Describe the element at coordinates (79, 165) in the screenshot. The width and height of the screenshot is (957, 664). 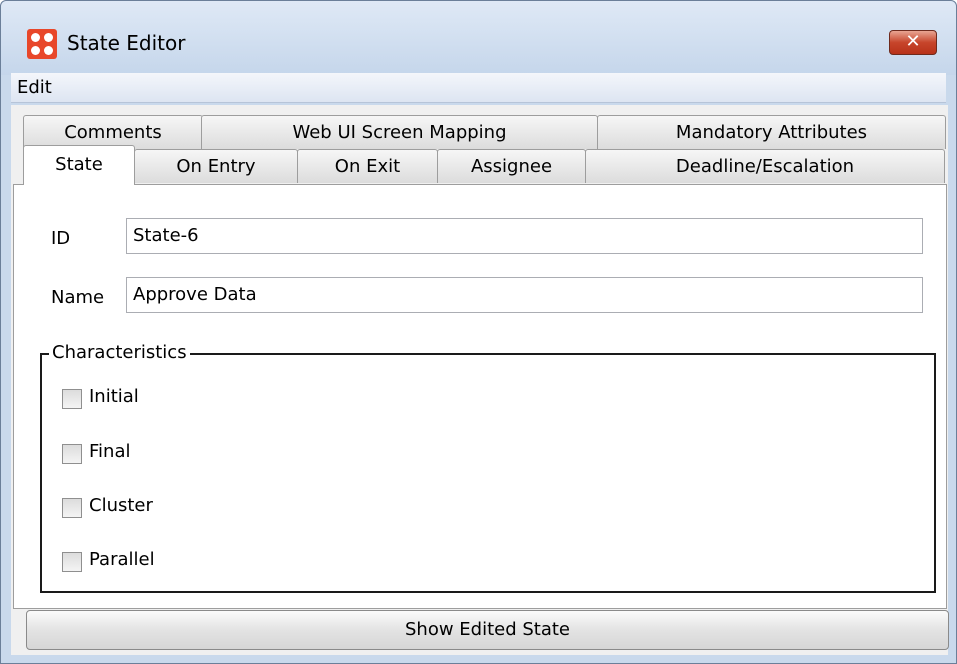
I see `tab-state: State` at that location.